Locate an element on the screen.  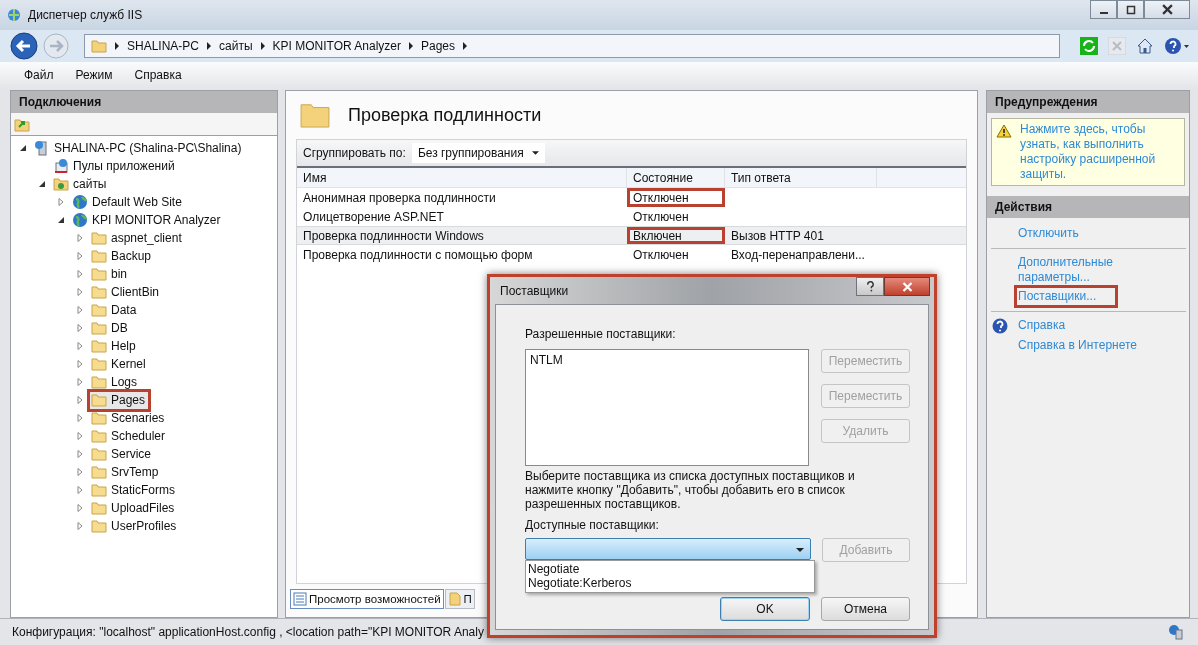
connect-icon is located at coordinates (22, 124).